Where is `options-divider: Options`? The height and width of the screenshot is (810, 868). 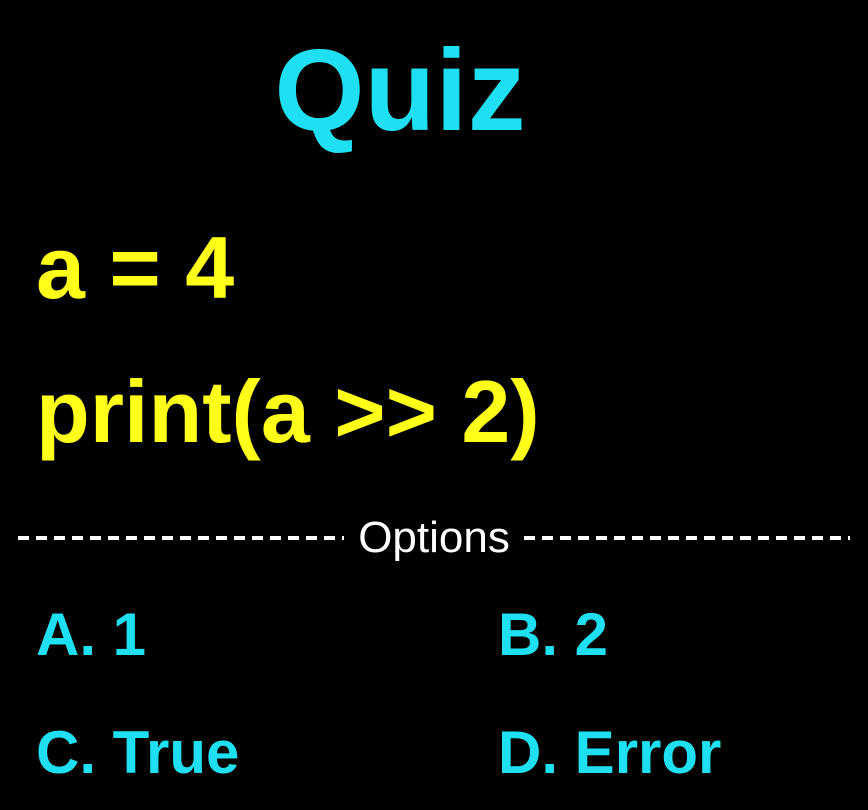
options-divider: Options is located at coordinates (434, 538).